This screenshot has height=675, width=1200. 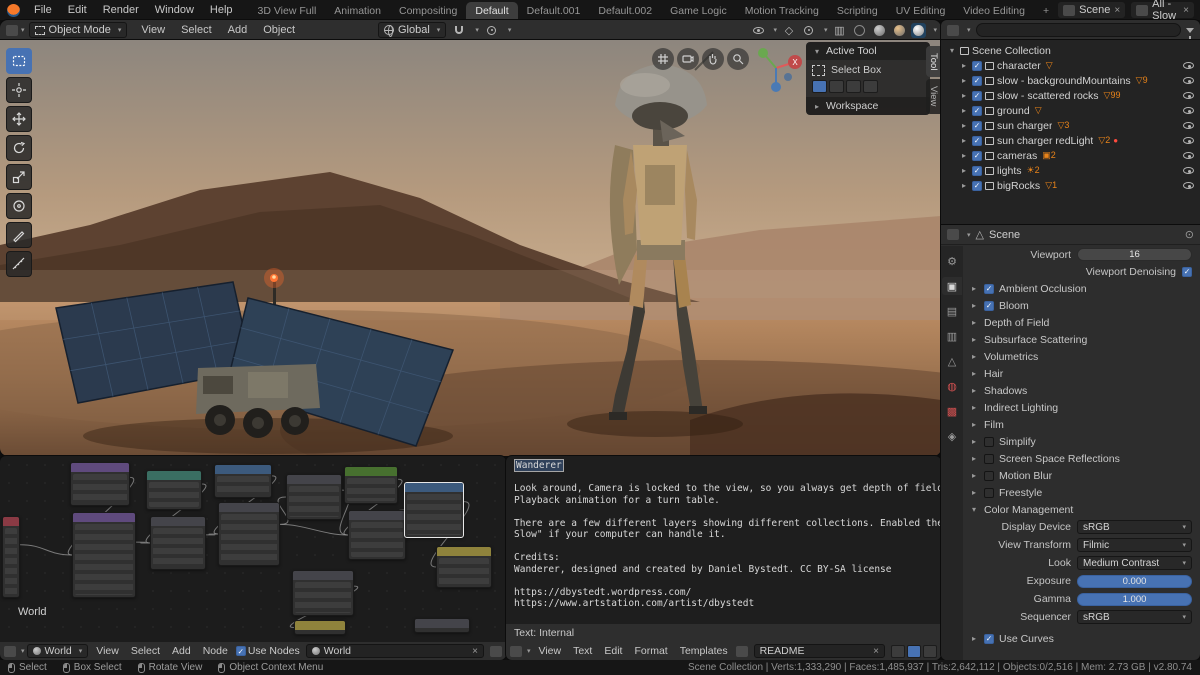 I want to click on prop-section-depth-of-field: ▸ Depth of Field, so click(x=1081, y=322).